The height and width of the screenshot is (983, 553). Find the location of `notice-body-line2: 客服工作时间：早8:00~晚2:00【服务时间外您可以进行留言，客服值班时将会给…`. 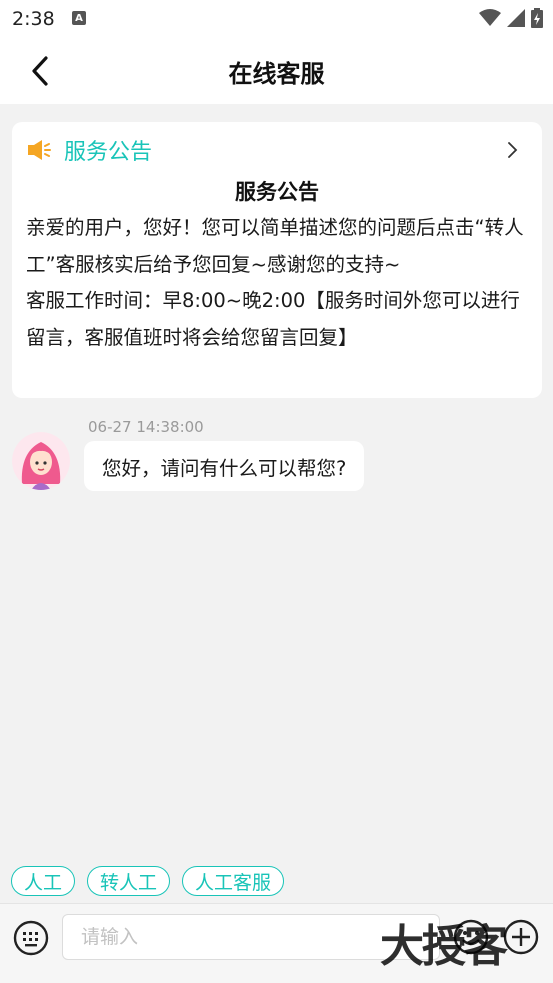

notice-body-line2: 客服工作时间：早8:00~晚2:00【服务时间外您可以进行留言，客服值班时将会给… is located at coordinates (273, 319).